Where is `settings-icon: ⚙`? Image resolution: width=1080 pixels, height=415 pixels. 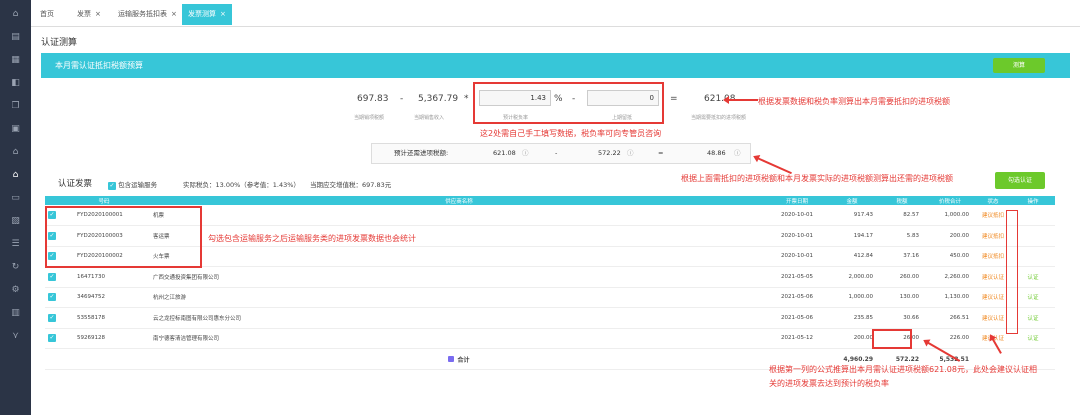
settings-icon: ⚙ is located at coordinates (15, 290).